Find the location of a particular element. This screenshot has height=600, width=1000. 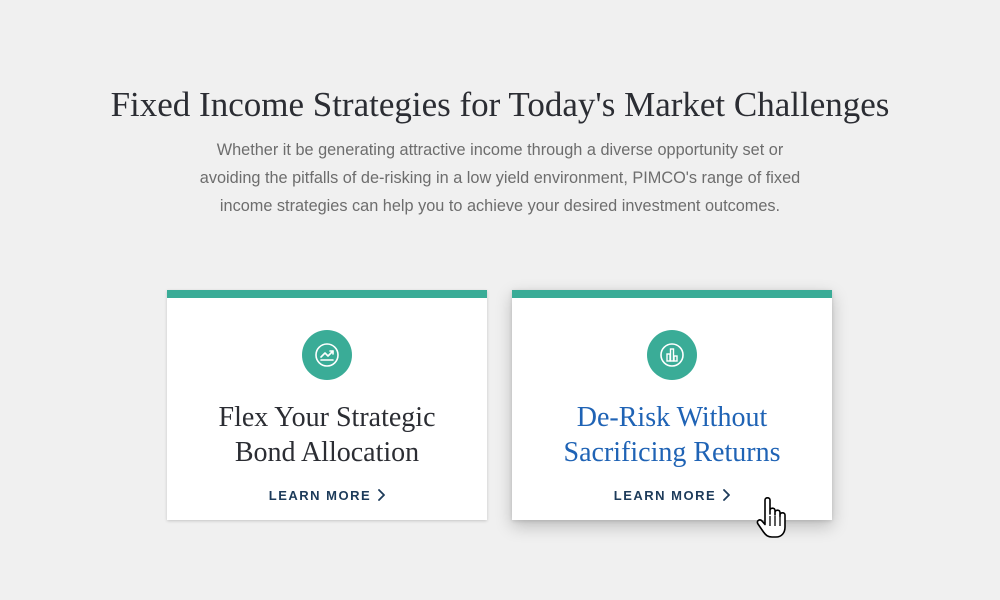

card-title-line: De-Risk Without is located at coordinates (672, 417).